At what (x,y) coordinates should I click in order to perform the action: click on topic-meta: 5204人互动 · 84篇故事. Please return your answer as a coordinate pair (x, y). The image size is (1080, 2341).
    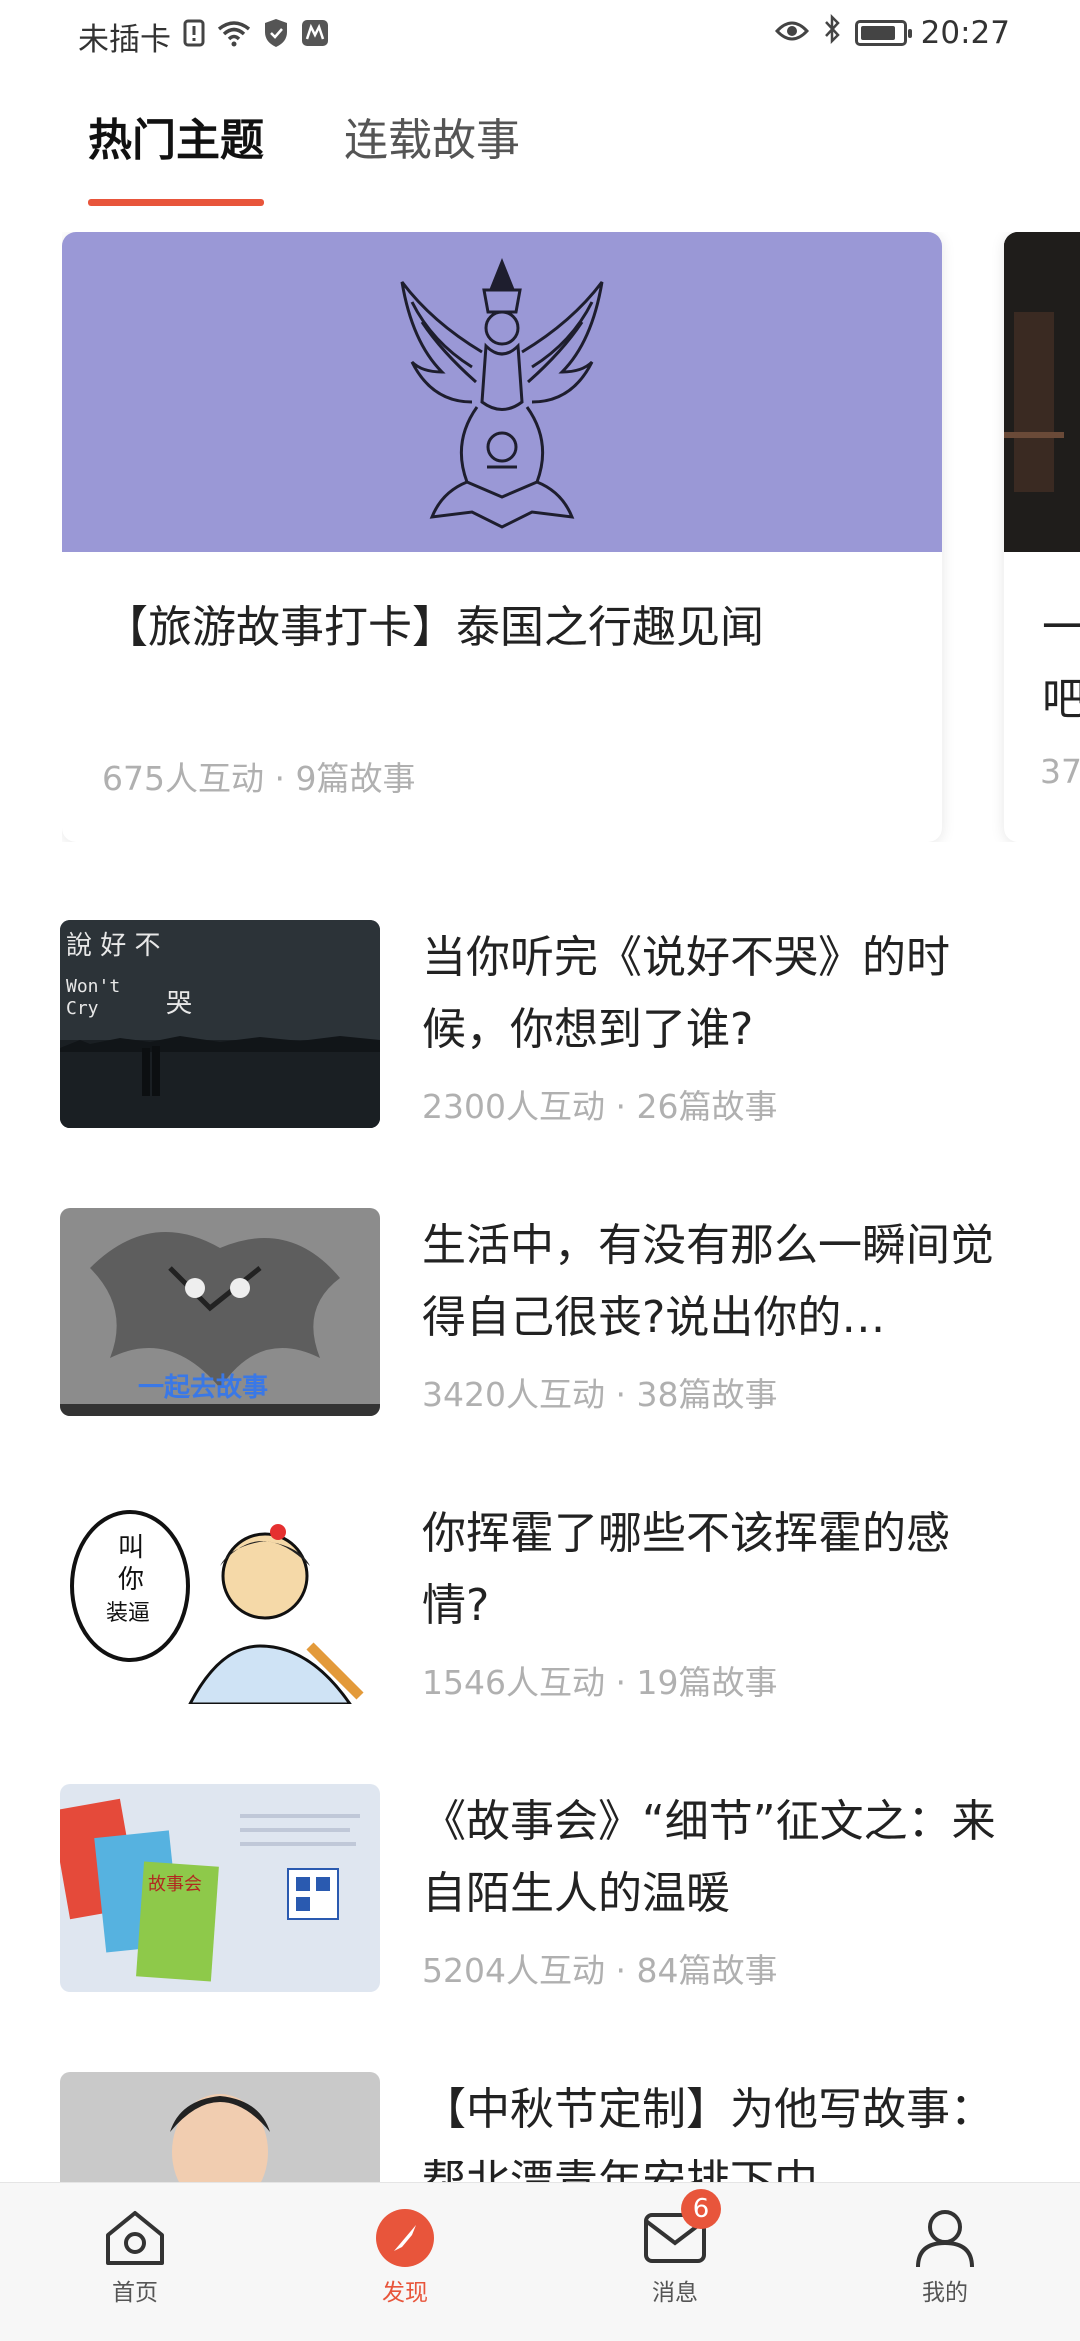
    Looking at the image, I should click on (600, 1970).